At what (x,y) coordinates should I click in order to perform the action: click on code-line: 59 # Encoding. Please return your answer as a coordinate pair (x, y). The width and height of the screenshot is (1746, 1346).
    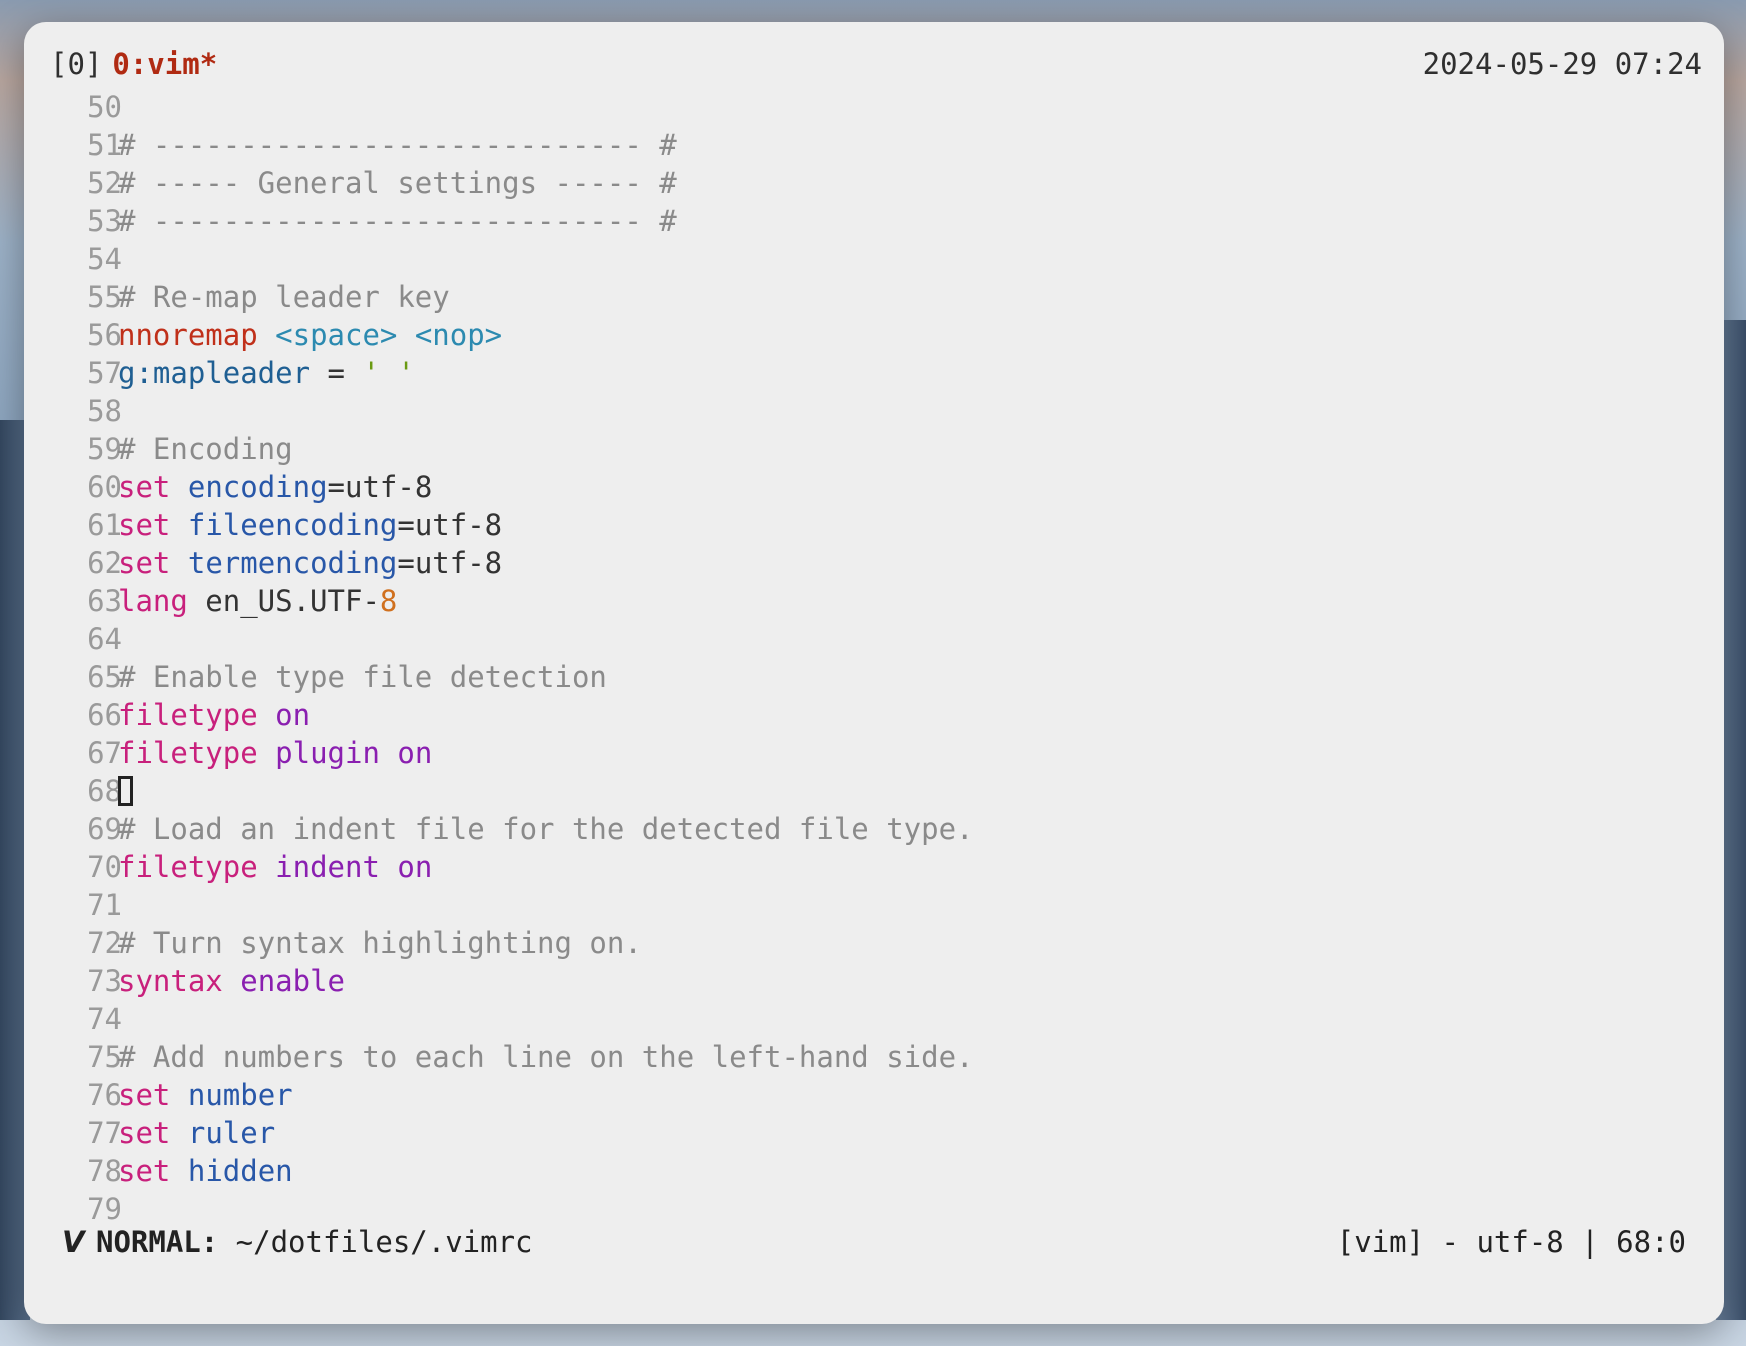
    Looking at the image, I should click on (874, 449).